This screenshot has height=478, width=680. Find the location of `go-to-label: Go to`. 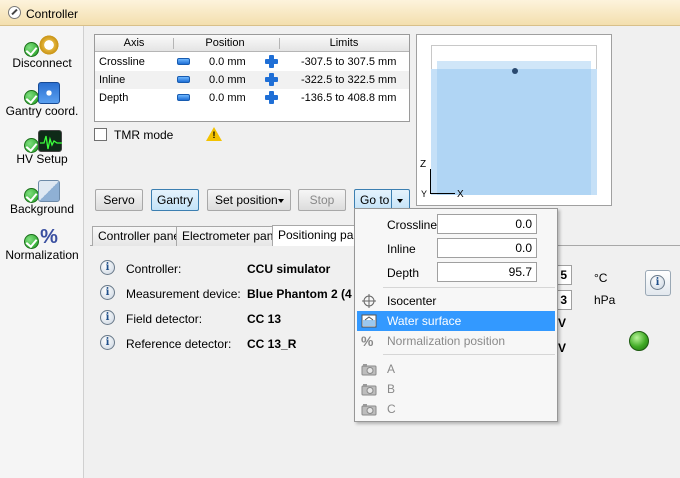

go-to-label: Go to is located at coordinates (375, 200).